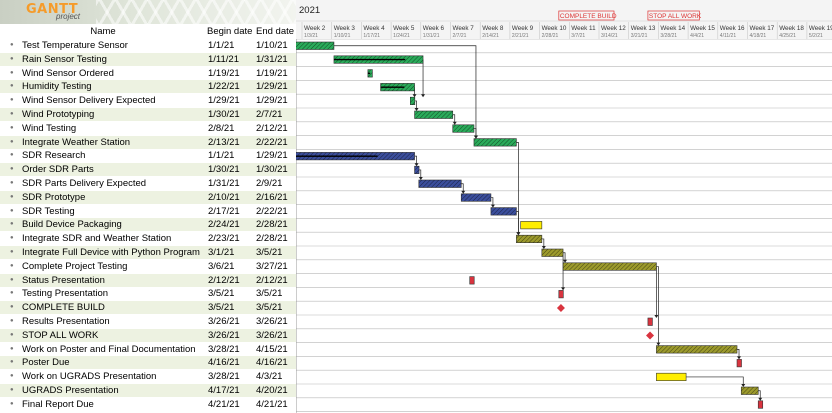 This screenshot has height=413, width=832. What do you see at coordinates (148, 73) in the screenshot?
I see `table-row: ● Wind Sensor Ordered 1/19/21 1/19/21` at bounding box center [148, 73].